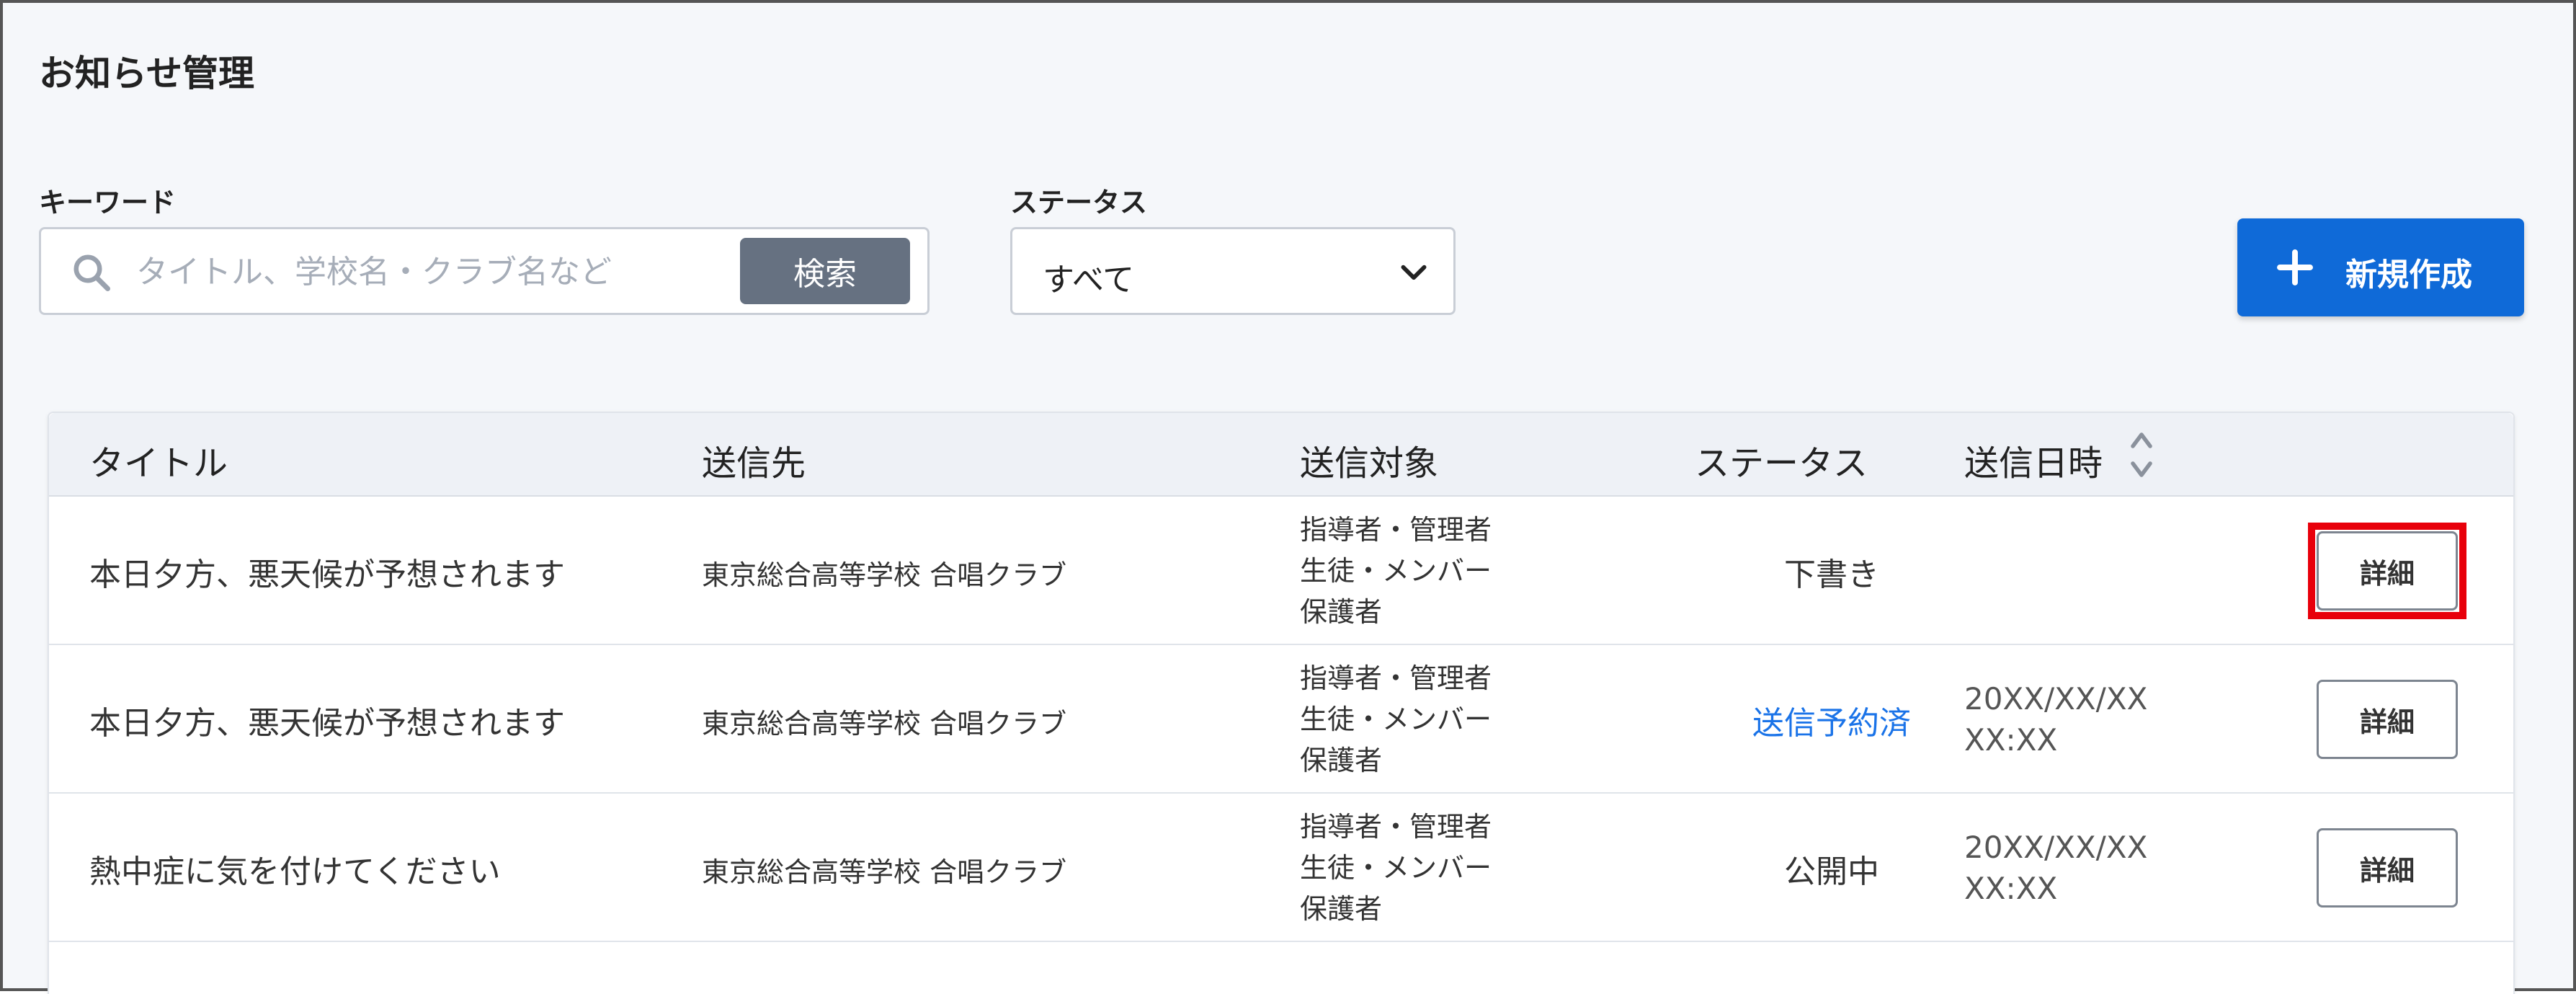 The width and height of the screenshot is (2576, 994). Describe the element at coordinates (91, 272) in the screenshot. I see `search-icon` at that location.